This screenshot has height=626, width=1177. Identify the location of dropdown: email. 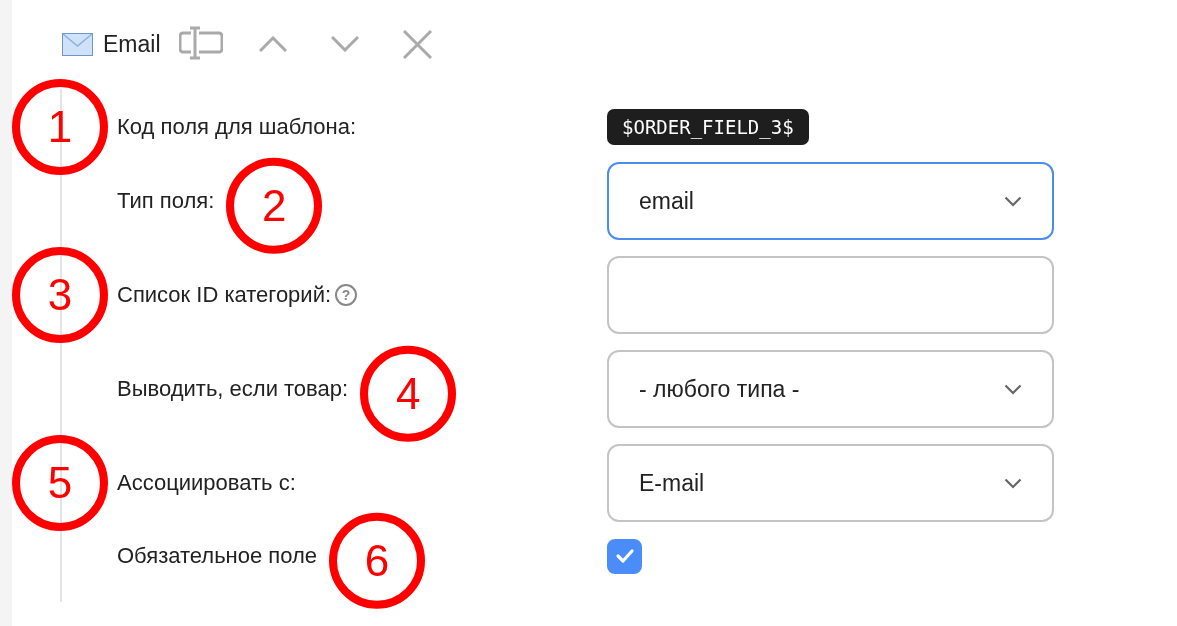
(830, 201).